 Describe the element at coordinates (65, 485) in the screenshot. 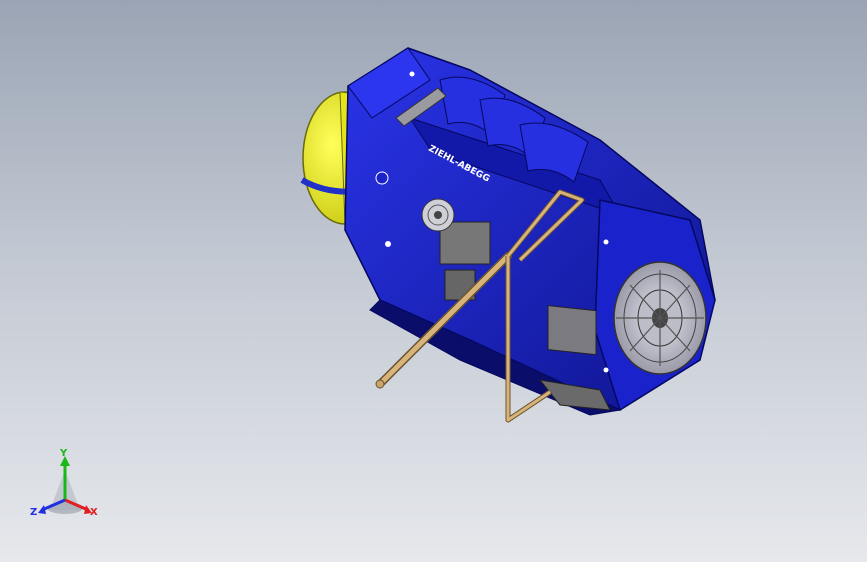

I see `coordinate-triad` at that location.